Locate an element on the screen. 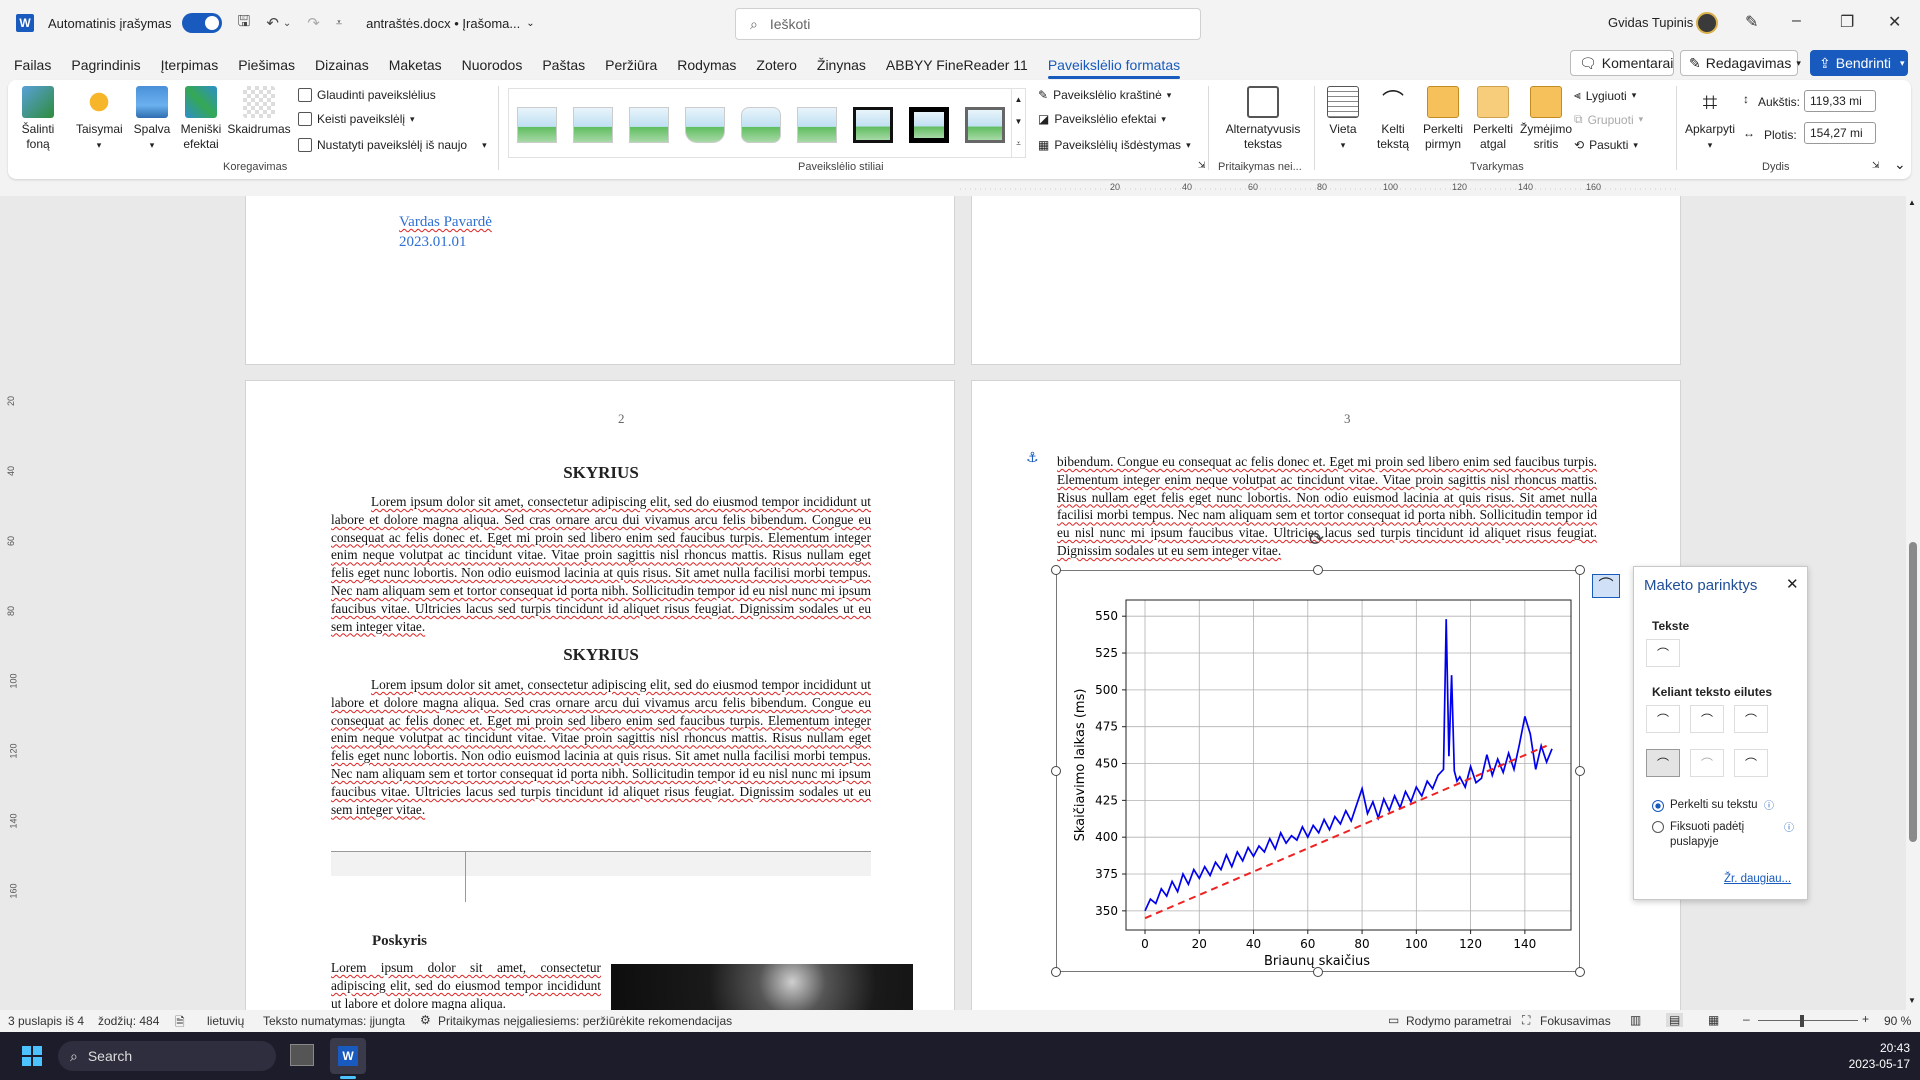 The height and width of the screenshot is (1080, 1920). layout-options-button: ⌒ is located at coordinates (1606, 586).